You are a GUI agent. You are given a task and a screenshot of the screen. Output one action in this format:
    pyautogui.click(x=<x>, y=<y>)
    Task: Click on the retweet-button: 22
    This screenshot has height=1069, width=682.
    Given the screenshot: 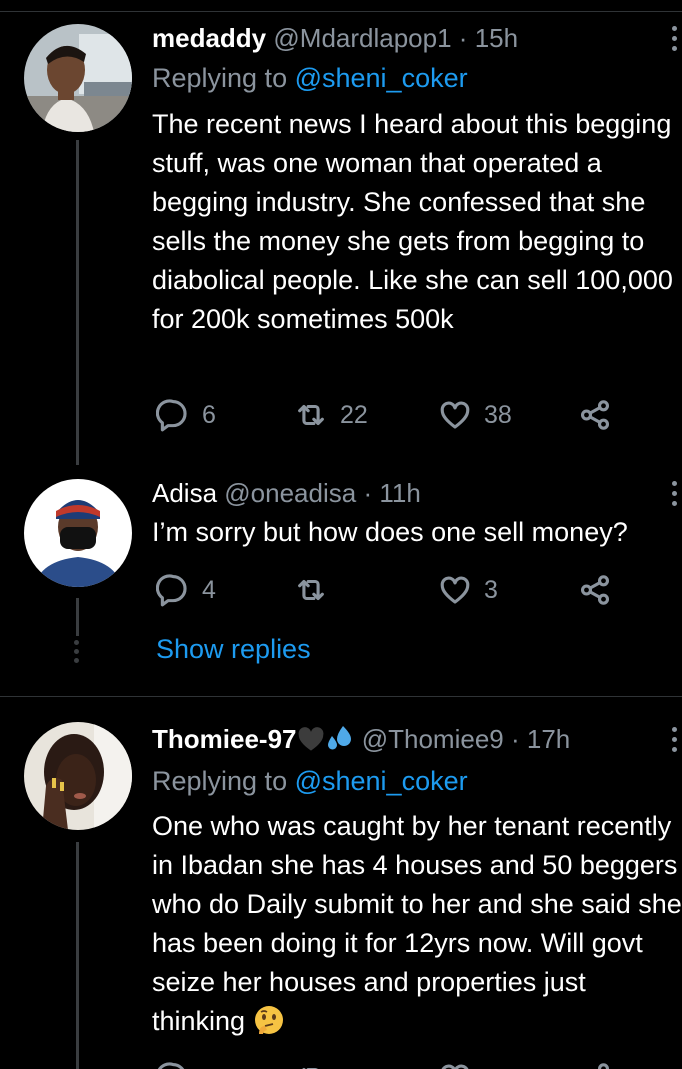 What is the action you would take?
    pyautogui.click(x=331, y=415)
    